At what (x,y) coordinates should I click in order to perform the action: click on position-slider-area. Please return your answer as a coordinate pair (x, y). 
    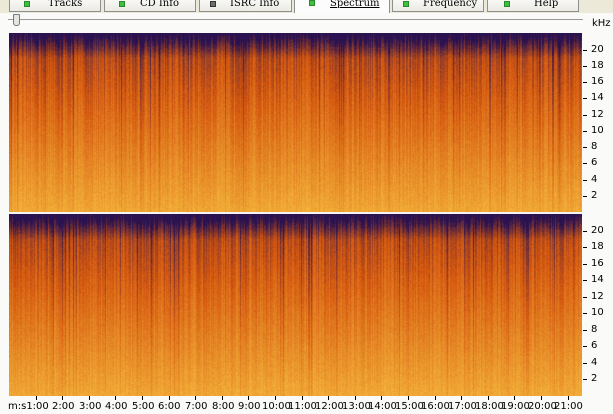
    Looking at the image, I should click on (306, 23).